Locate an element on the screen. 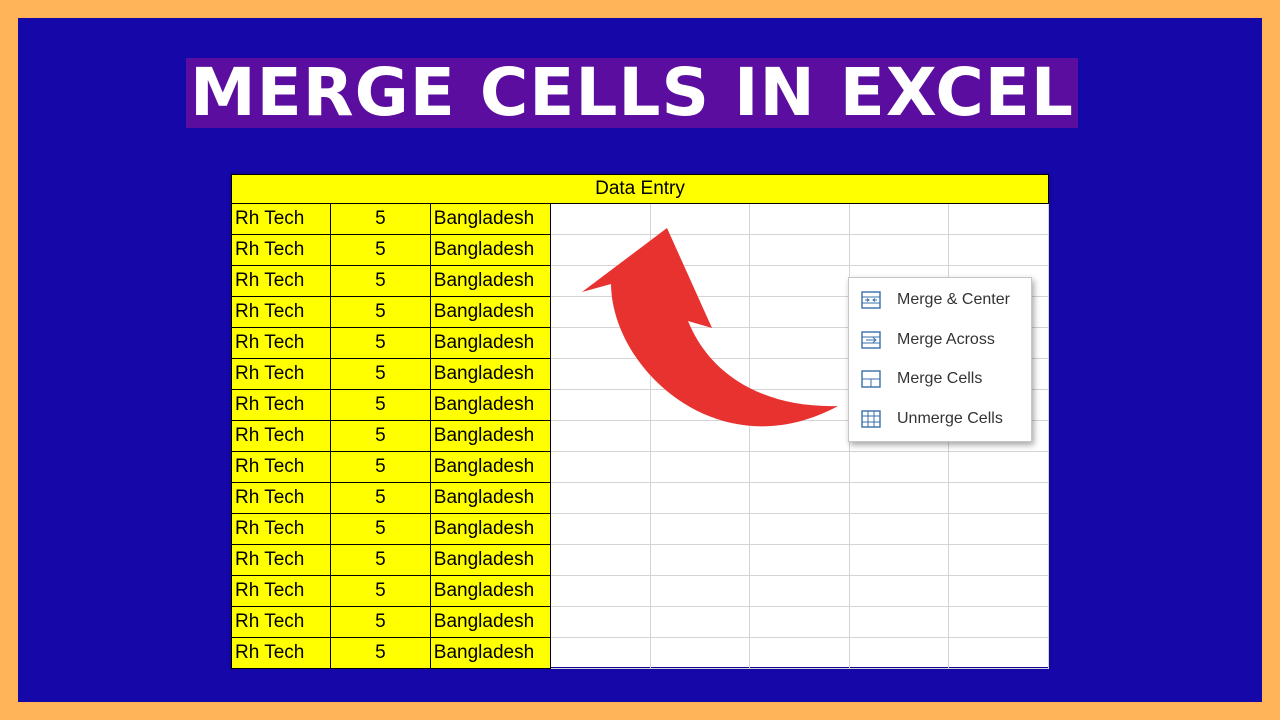 This screenshot has height=720, width=1280. menu-item-merge-center: Merge & Center is located at coordinates (940, 300).